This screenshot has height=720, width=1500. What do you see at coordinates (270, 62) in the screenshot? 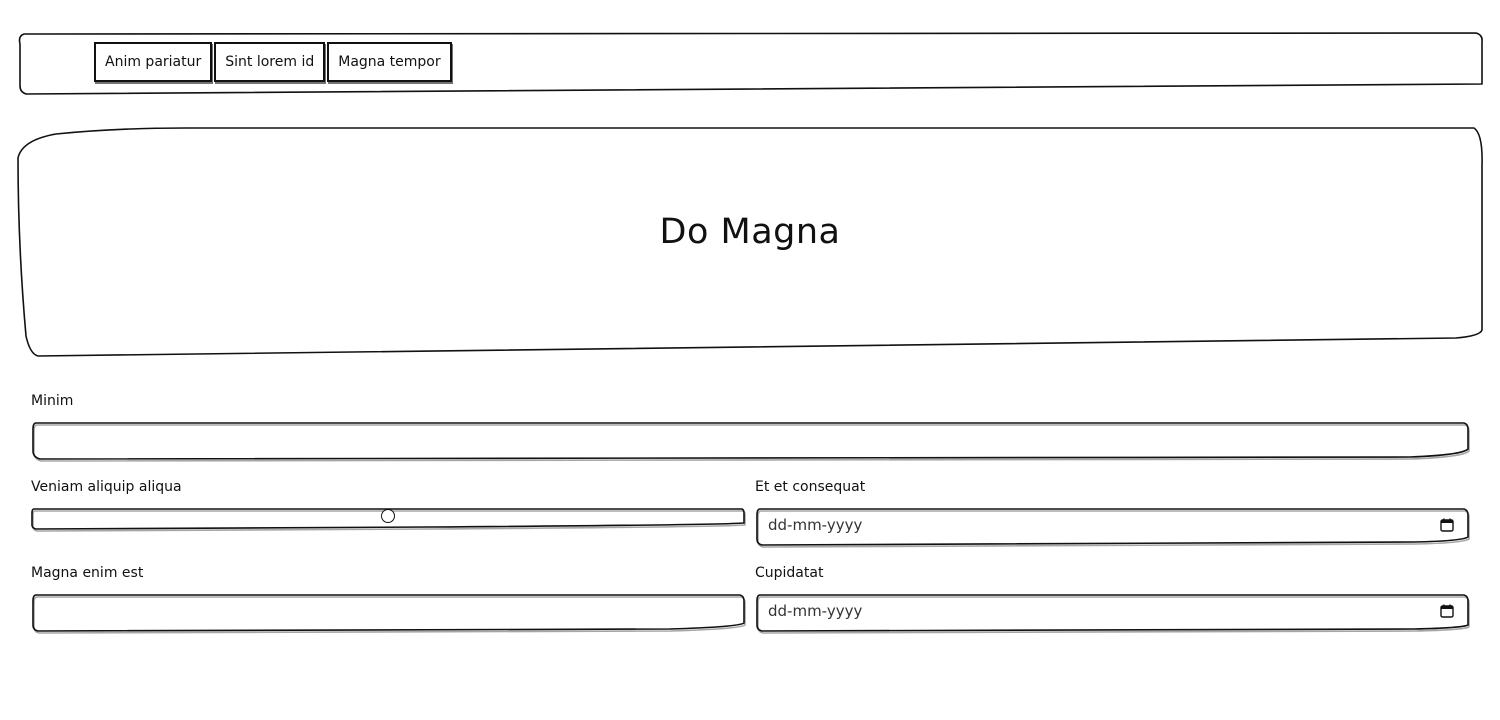
I see `nav-tab-sint-lorem-id: Sint lorem id` at bounding box center [270, 62].